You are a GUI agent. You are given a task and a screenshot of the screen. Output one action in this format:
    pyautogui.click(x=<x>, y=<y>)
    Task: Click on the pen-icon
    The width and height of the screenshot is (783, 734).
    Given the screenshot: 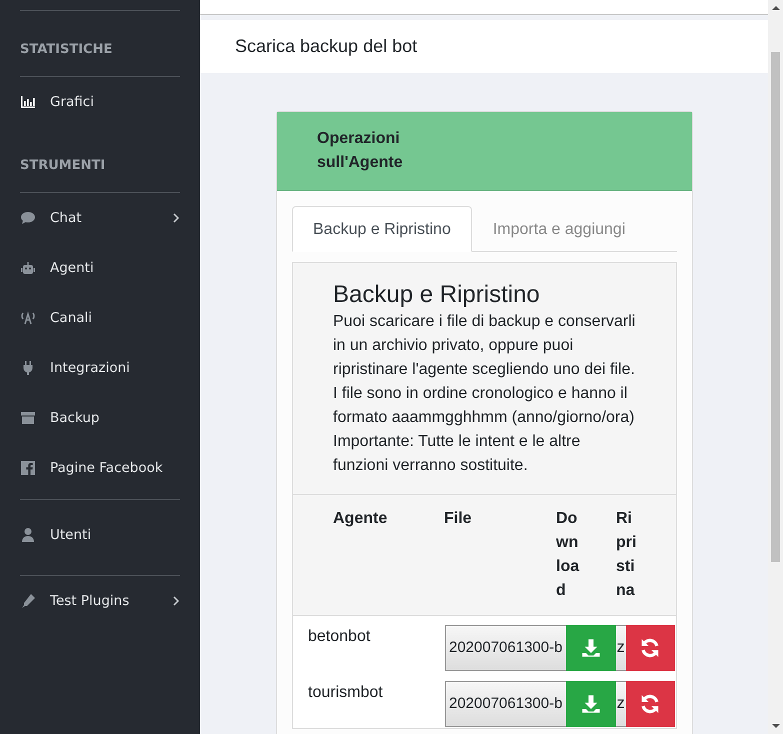 What is the action you would take?
    pyautogui.click(x=28, y=601)
    